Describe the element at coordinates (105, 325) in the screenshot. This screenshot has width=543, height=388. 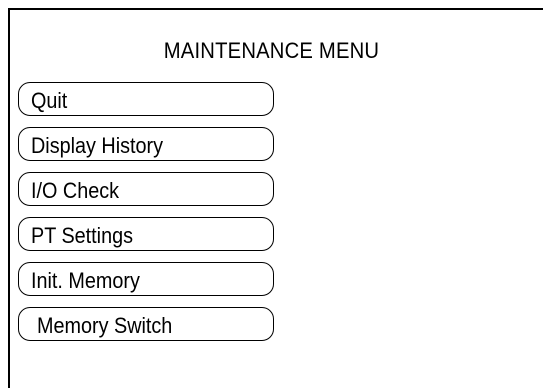
I see `memory-switch-button-label: Memory Switch` at that location.